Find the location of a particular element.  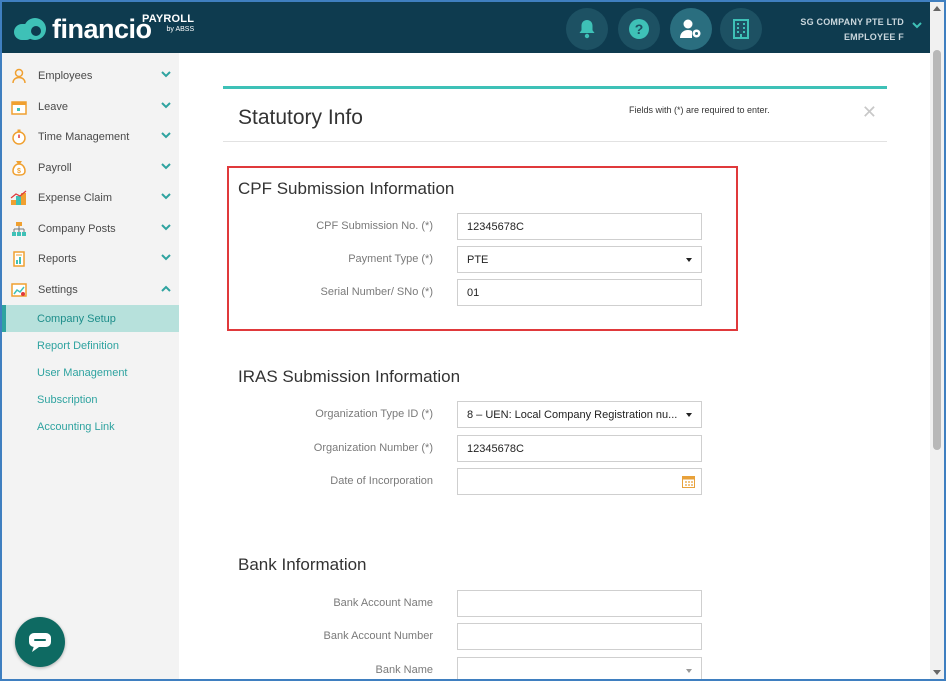

bank-name-row: Bank Name is located at coordinates (473, 668).